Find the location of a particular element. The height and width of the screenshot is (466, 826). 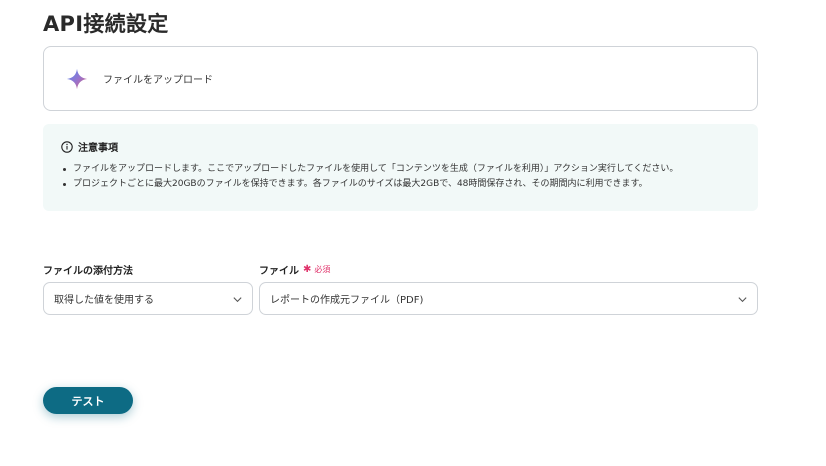

required-text: 必須 is located at coordinates (322, 269).